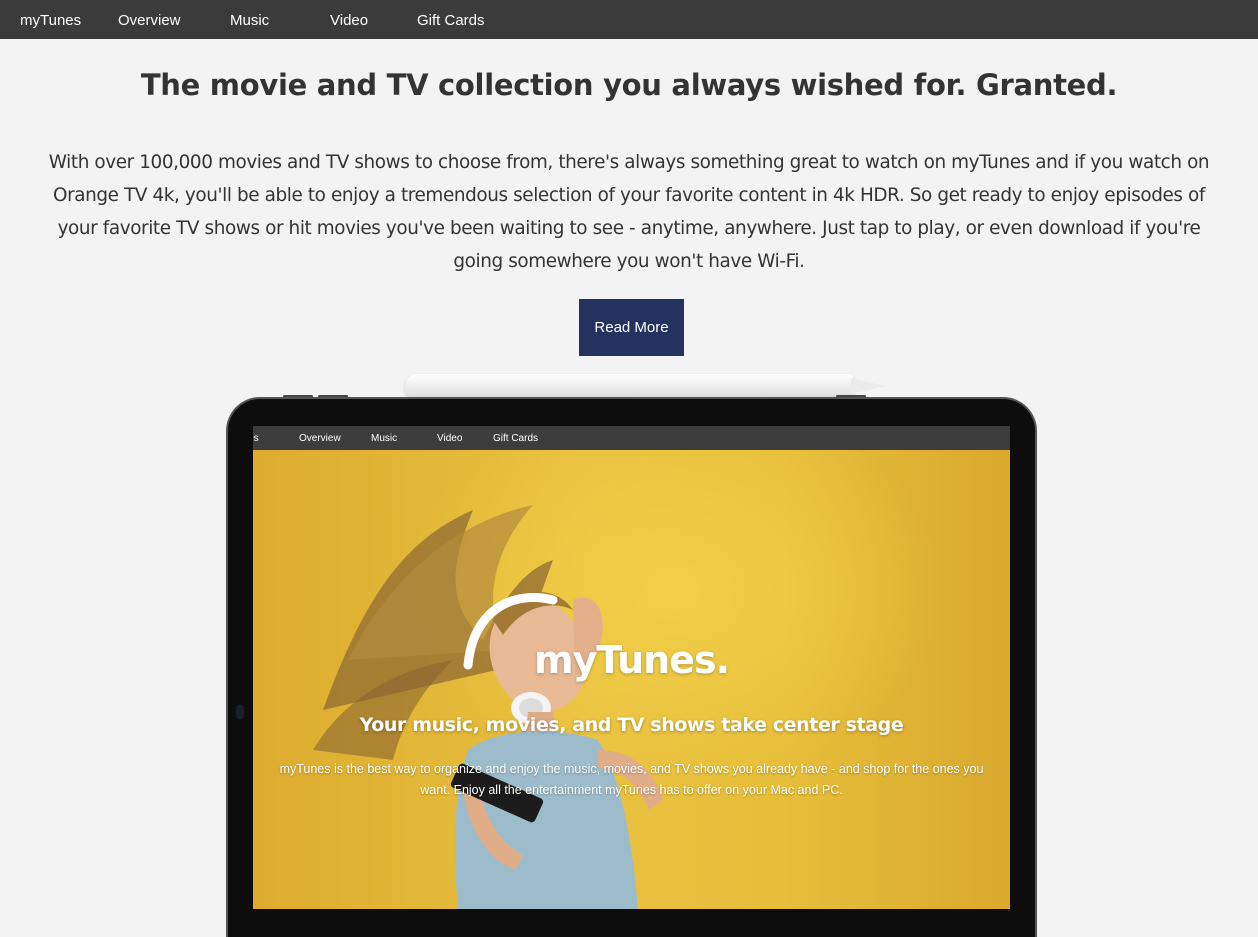 The image size is (1258, 937). I want to click on stylus-pencil-image, so click(629, 386).